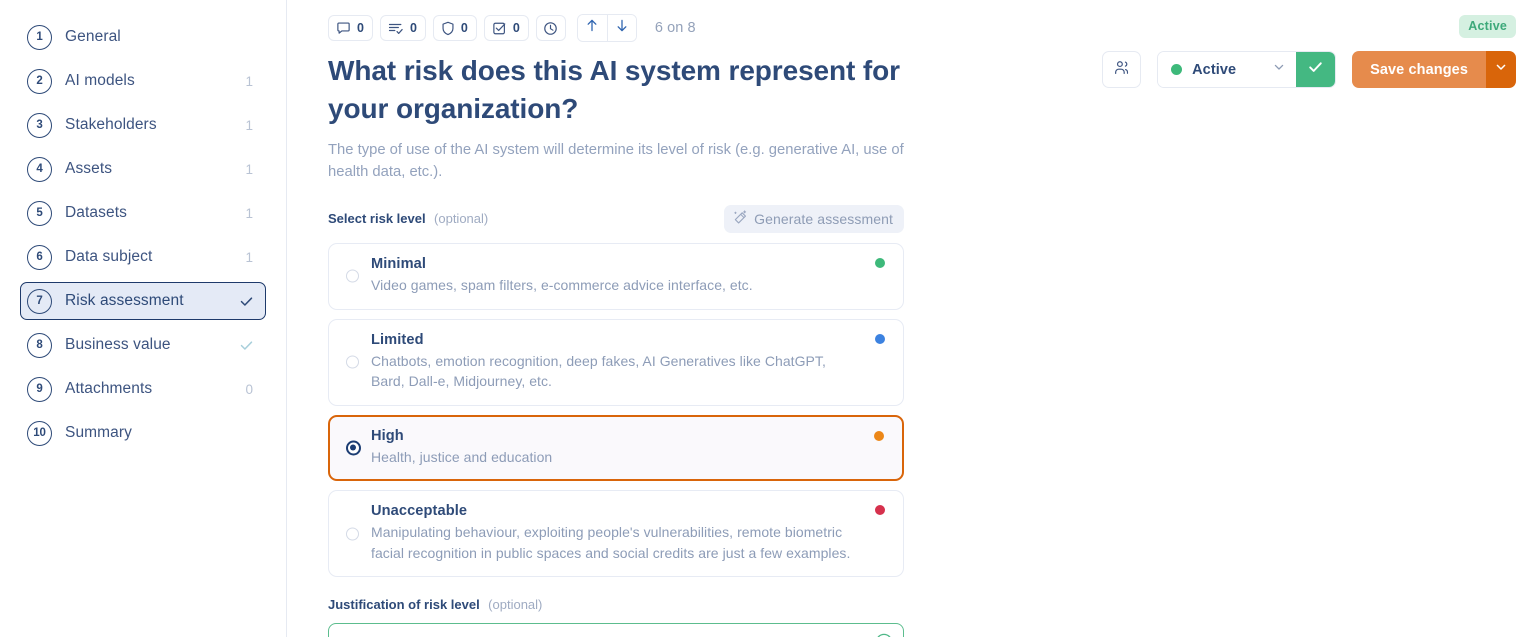  I want to click on justification-field-wrapper, so click(616, 630).